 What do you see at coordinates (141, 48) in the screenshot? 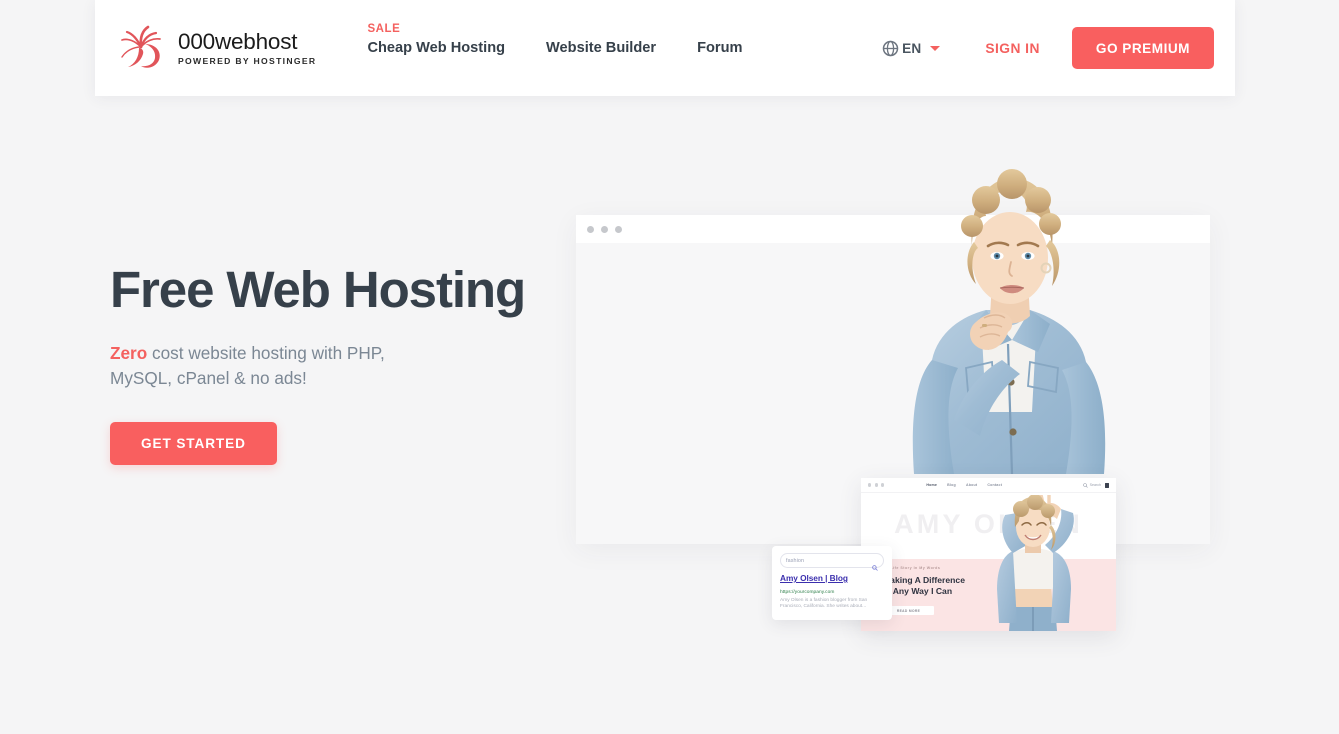
I see `swirl-logo-icon` at bounding box center [141, 48].